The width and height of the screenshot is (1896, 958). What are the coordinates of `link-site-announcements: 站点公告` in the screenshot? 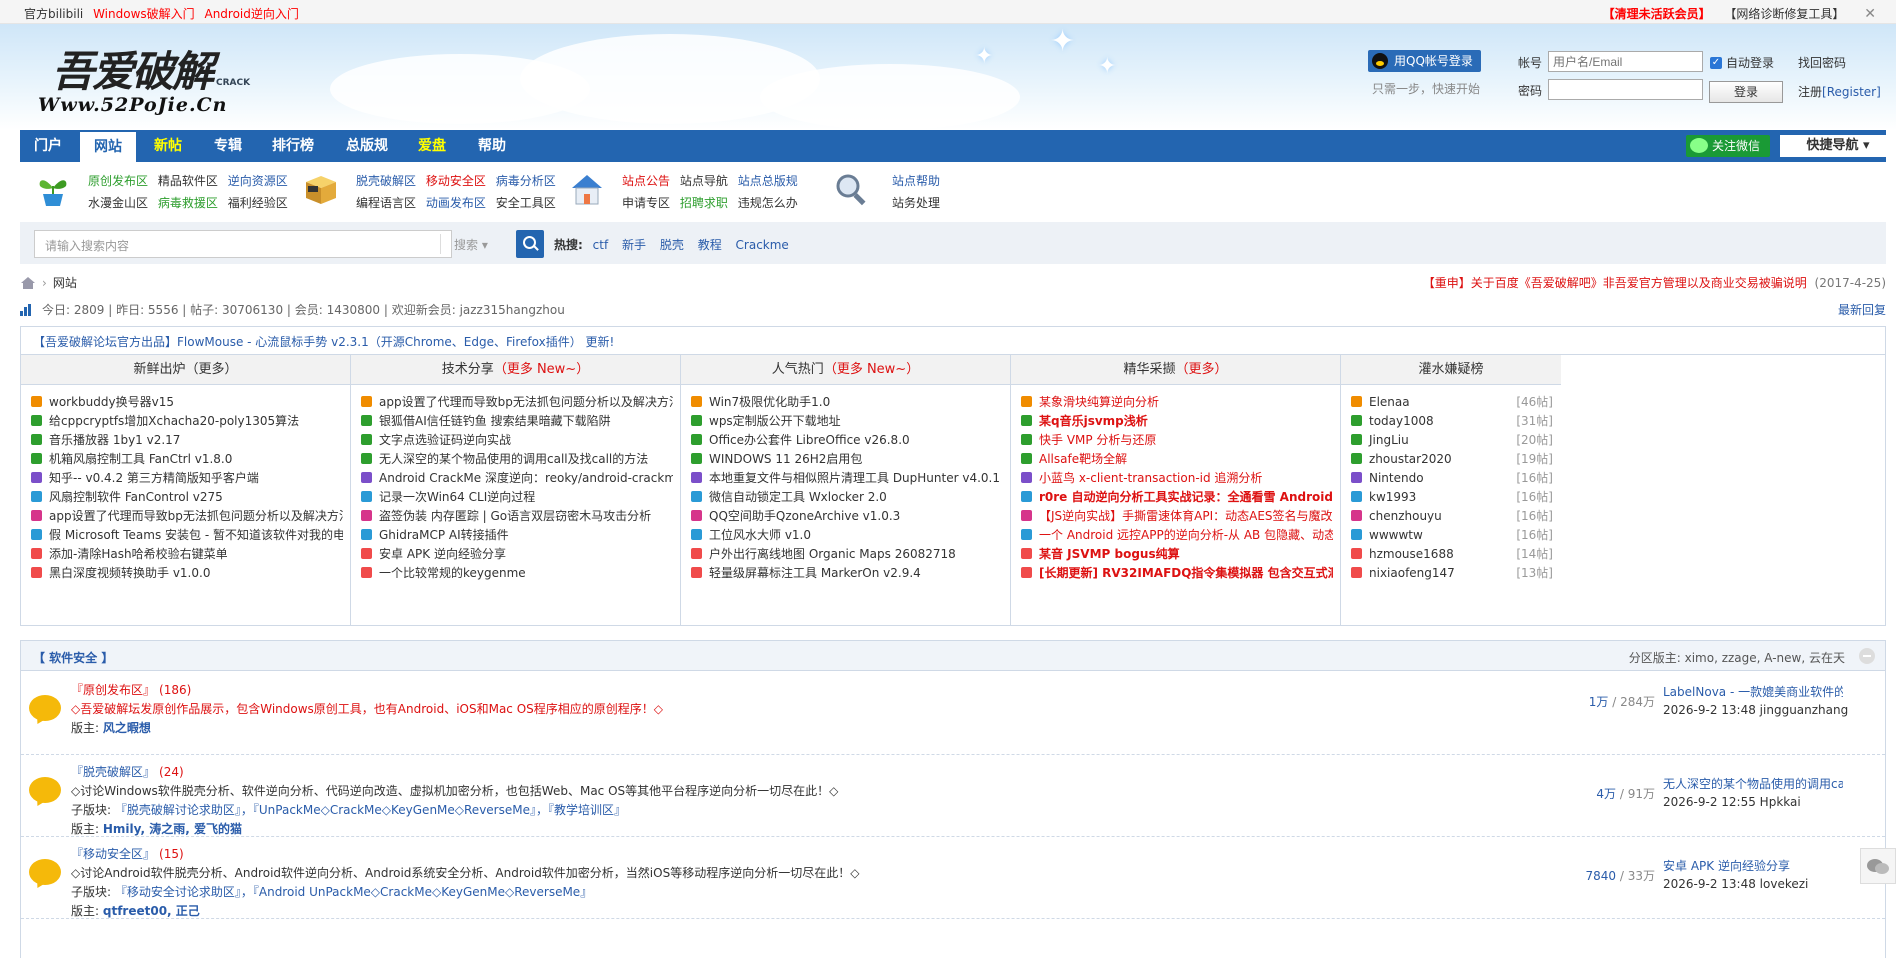 It's located at (646, 181).